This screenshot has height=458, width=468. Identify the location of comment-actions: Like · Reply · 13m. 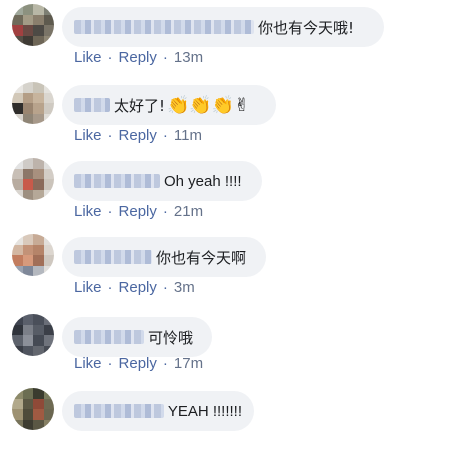
(138, 57).